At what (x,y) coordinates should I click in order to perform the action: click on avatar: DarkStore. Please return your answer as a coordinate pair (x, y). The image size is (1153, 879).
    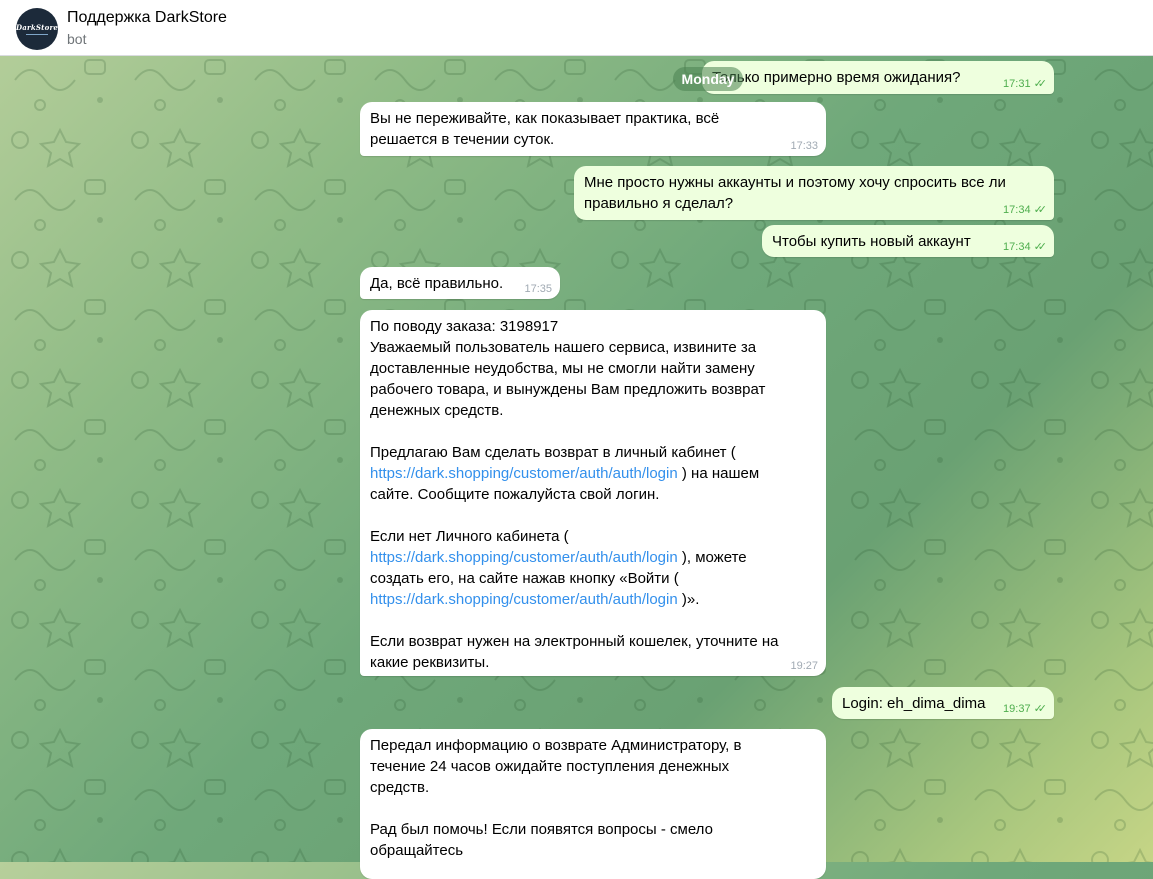
    Looking at the image, I should click on (37, 29).